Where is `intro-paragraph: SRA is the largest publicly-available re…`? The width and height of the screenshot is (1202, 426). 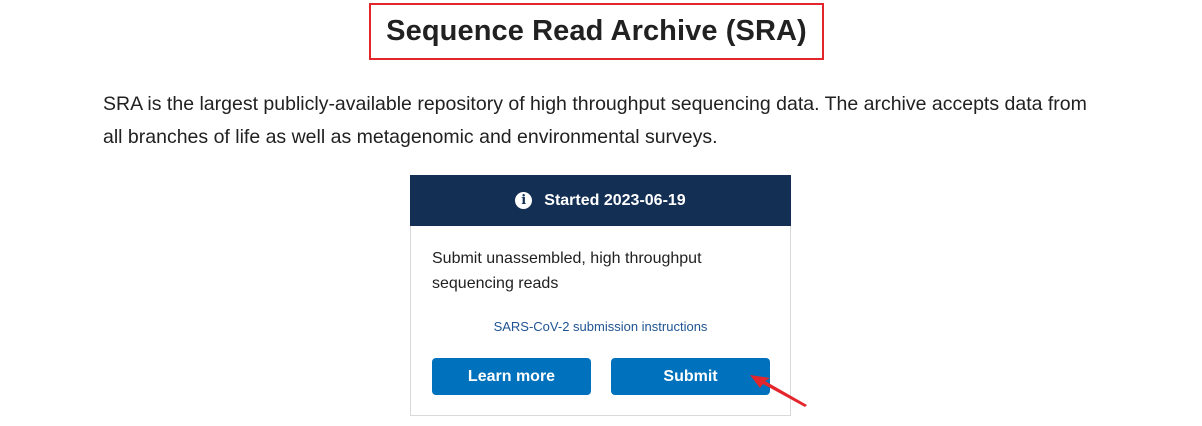 intro-paragraph: SRA is the largest publicly-available re… is located at coordinates (595, 120).